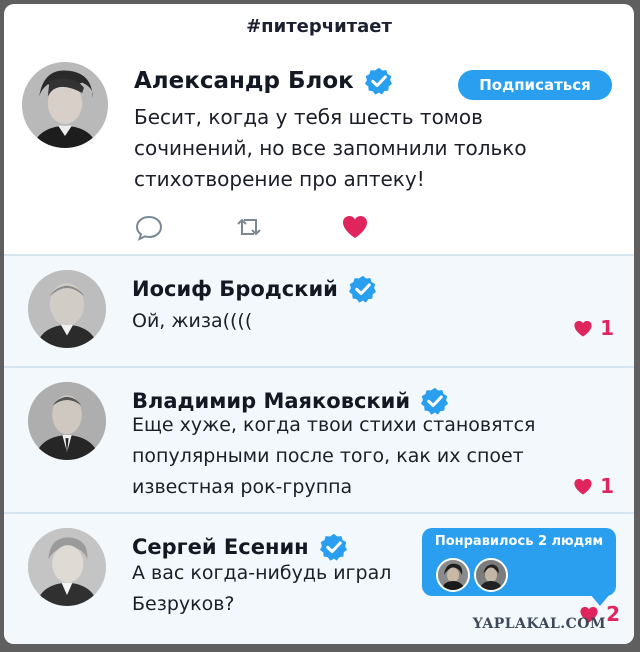 The height and width of the screenshot is (652, 640). I want to click on liked-by-tooltip: Понравилось 2 людям, so click(519, 562).